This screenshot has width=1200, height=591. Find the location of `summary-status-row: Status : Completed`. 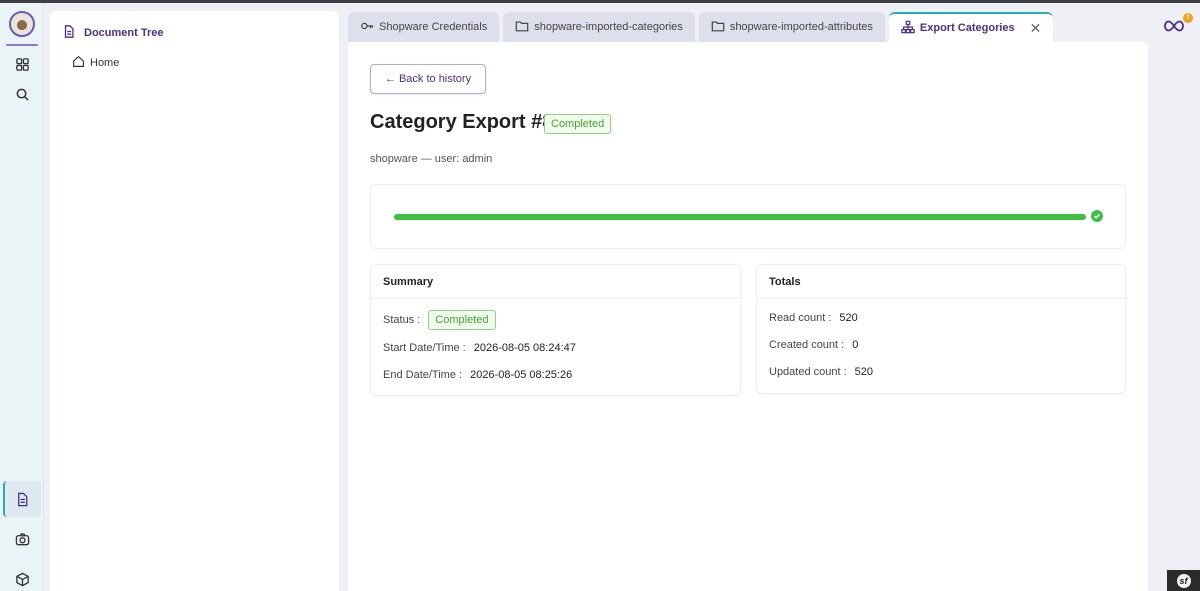

summary-status-row: Status : Completed is located at coordinates (439, 320).